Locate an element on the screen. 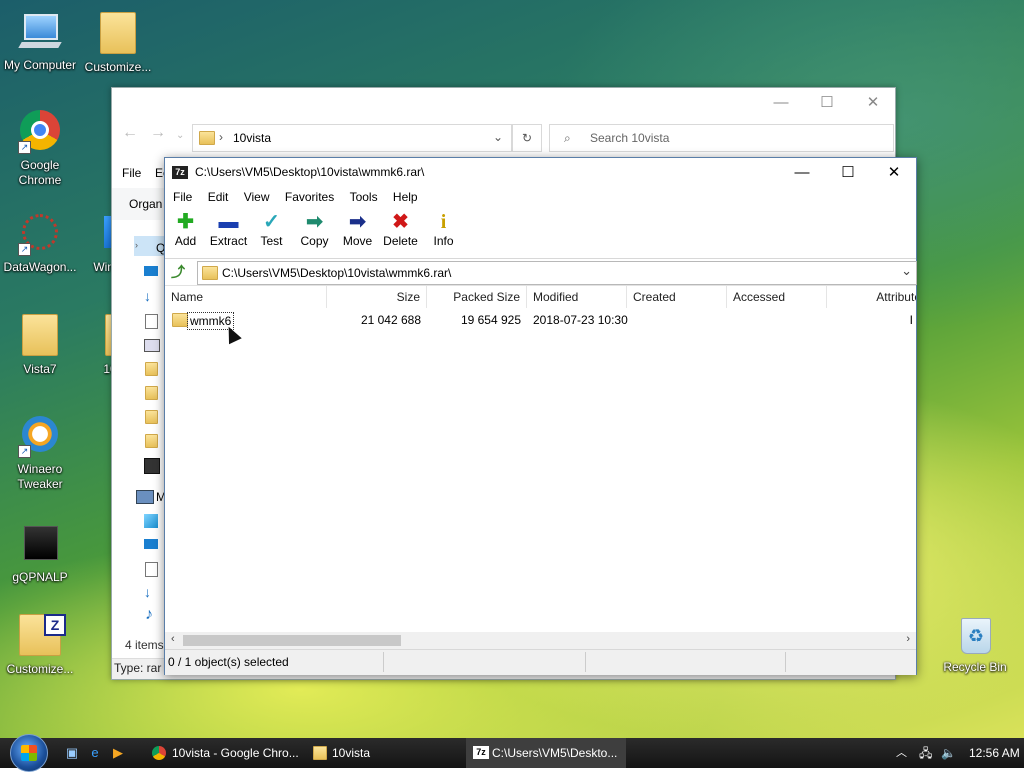 Image resolution: width=1024 pixels, height=772 pixels. 3d-objects-icon is located at coordinates (151, 521).